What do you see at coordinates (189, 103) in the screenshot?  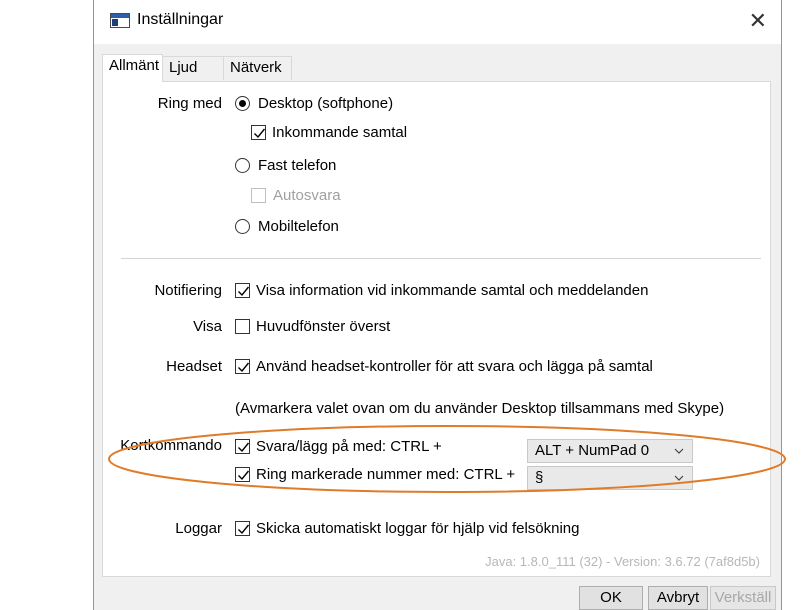 I see `ring-label: Ring med` at bounding box center [189, 103].